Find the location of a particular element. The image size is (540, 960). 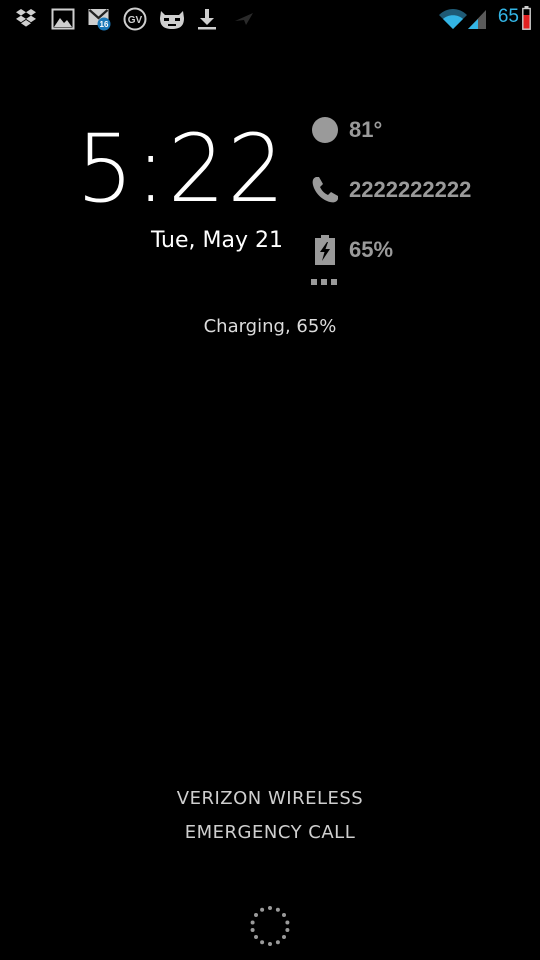

weather-value: 81° is located at coordinates (366, 129).